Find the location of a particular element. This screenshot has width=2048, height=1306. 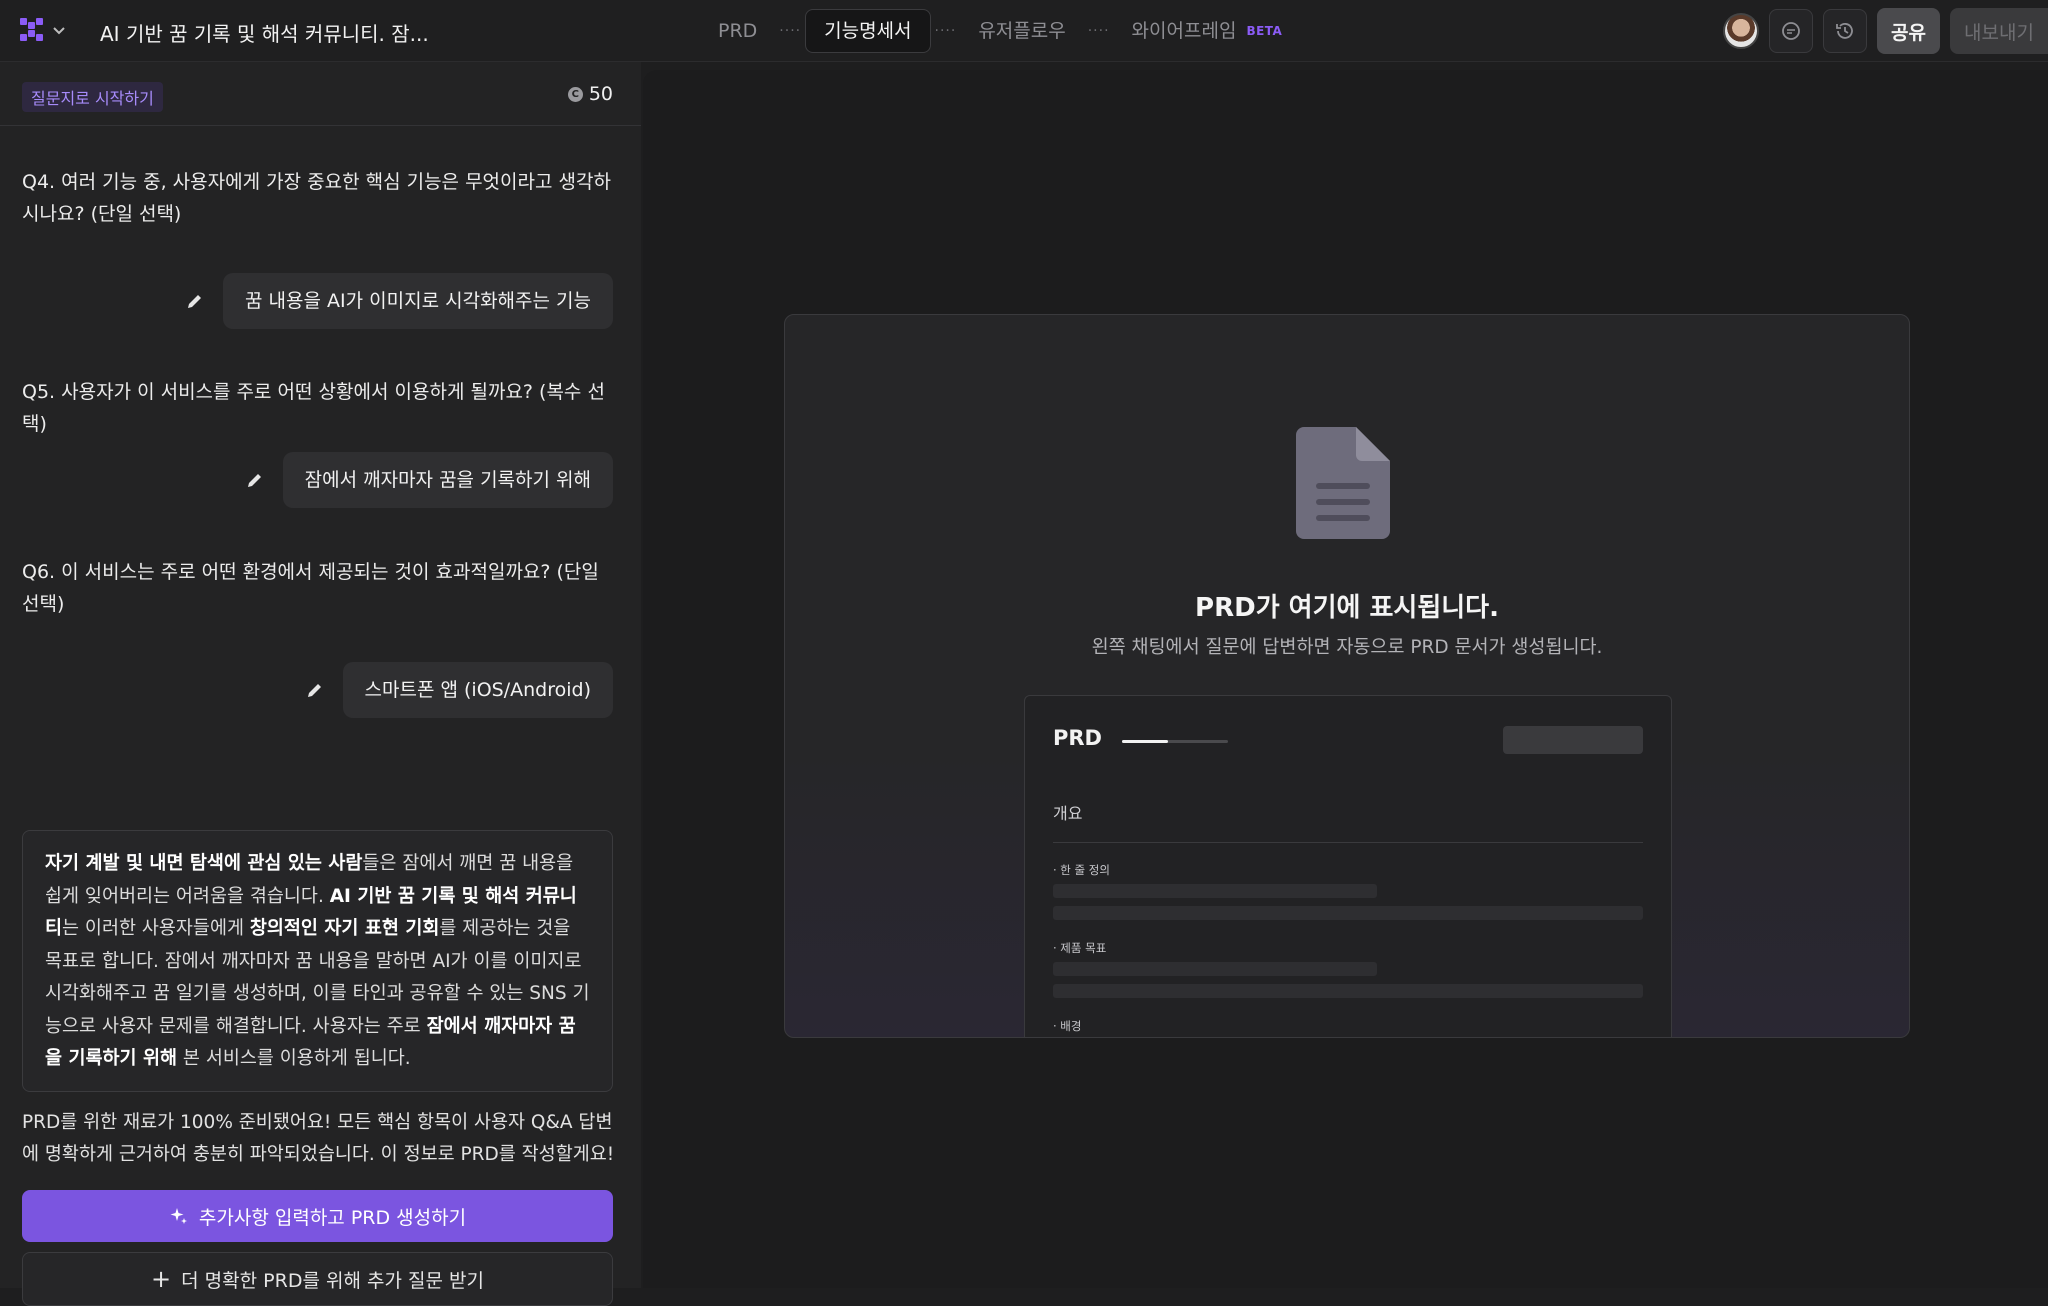

preview-field-label: · 제품 목표 is located at coordinates (1080, 948).